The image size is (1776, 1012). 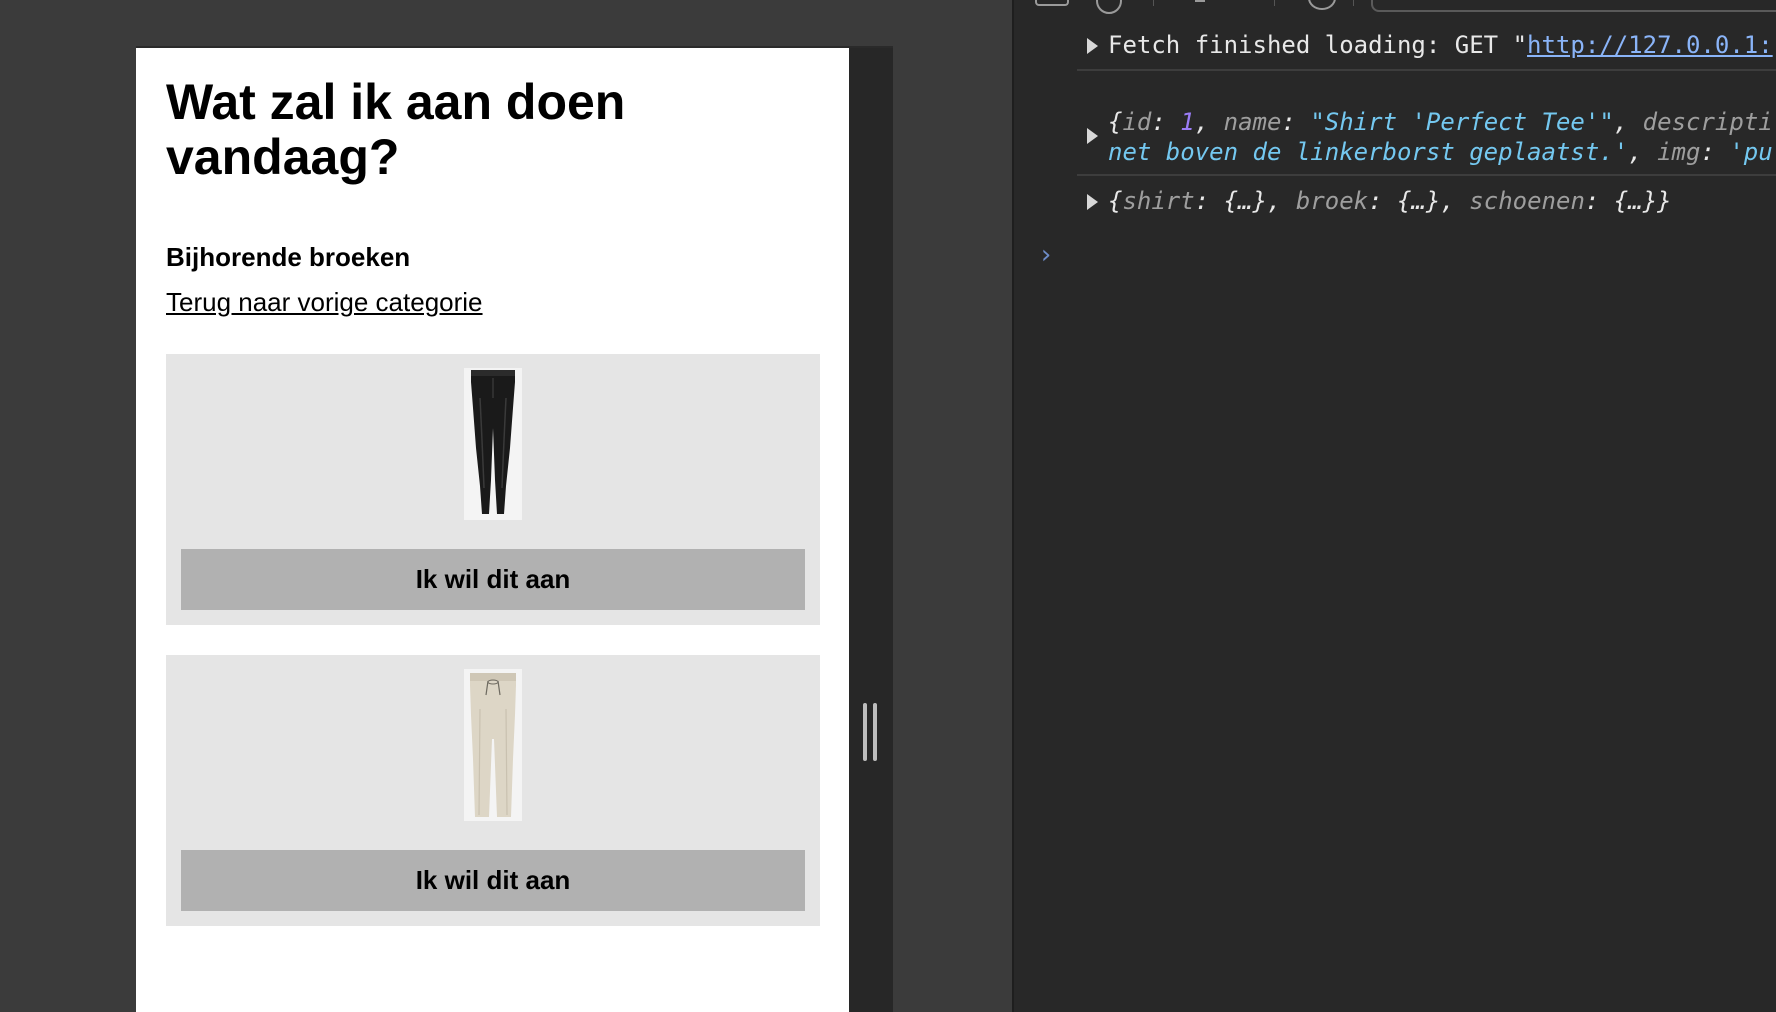 What do you see at coordinates (1052, 3) in the screenshot?
I see `sidebar-toggle-icon` at bounding box center [1052, 3].